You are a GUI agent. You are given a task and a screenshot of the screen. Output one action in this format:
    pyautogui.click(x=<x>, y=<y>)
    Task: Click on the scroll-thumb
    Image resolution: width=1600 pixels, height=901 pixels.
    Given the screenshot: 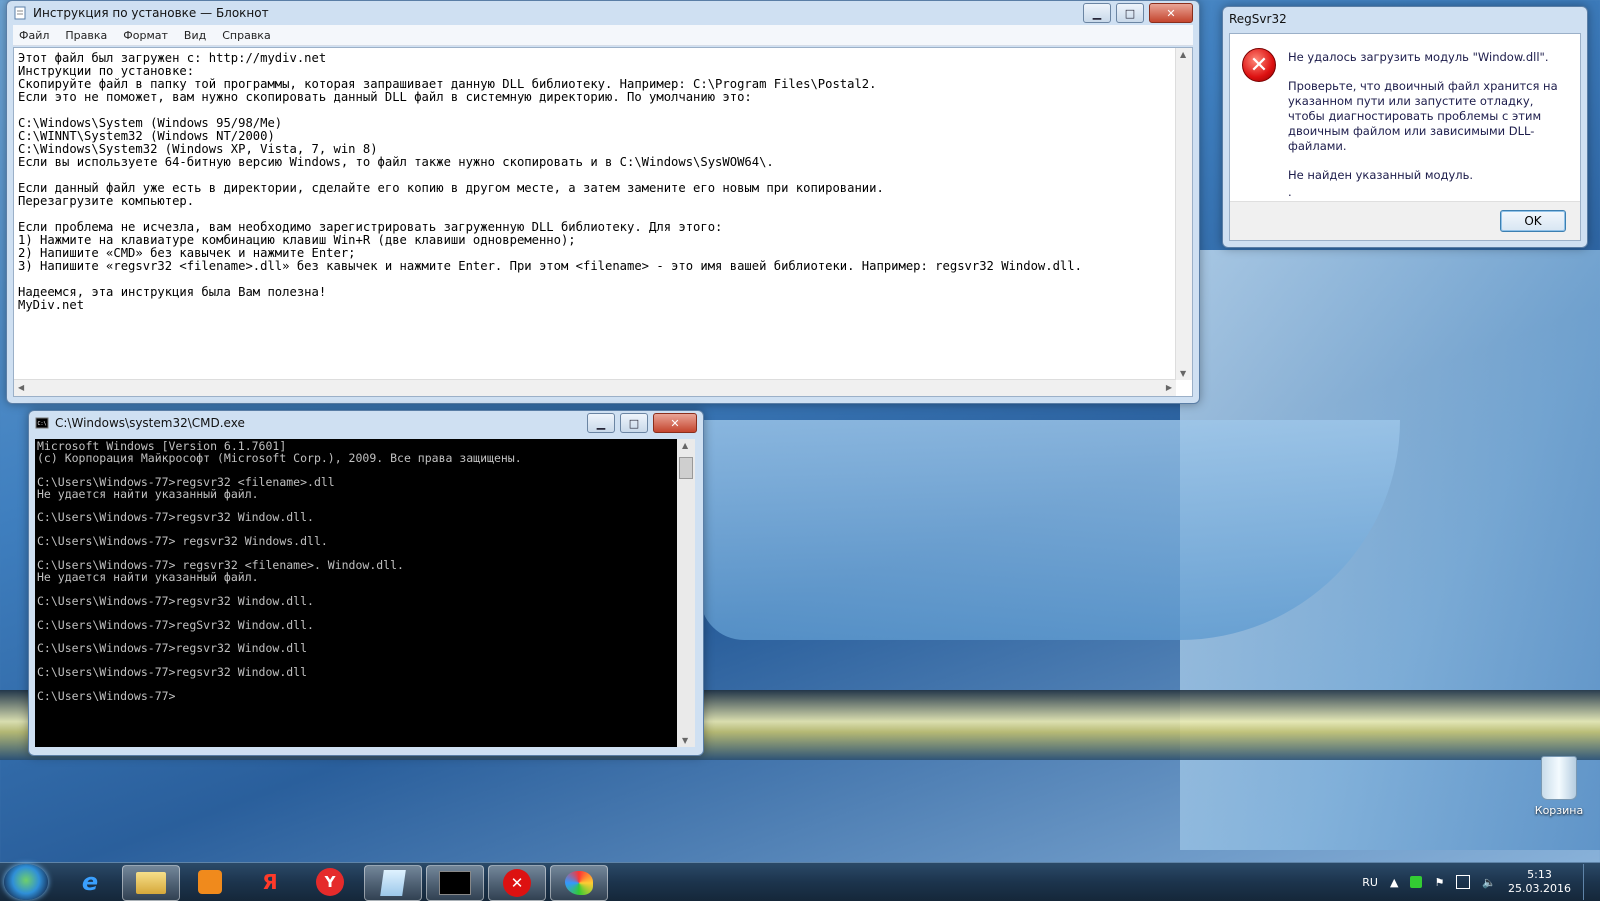 What is the action you would take?
    pyautogui.click(x=686, y=468)
    